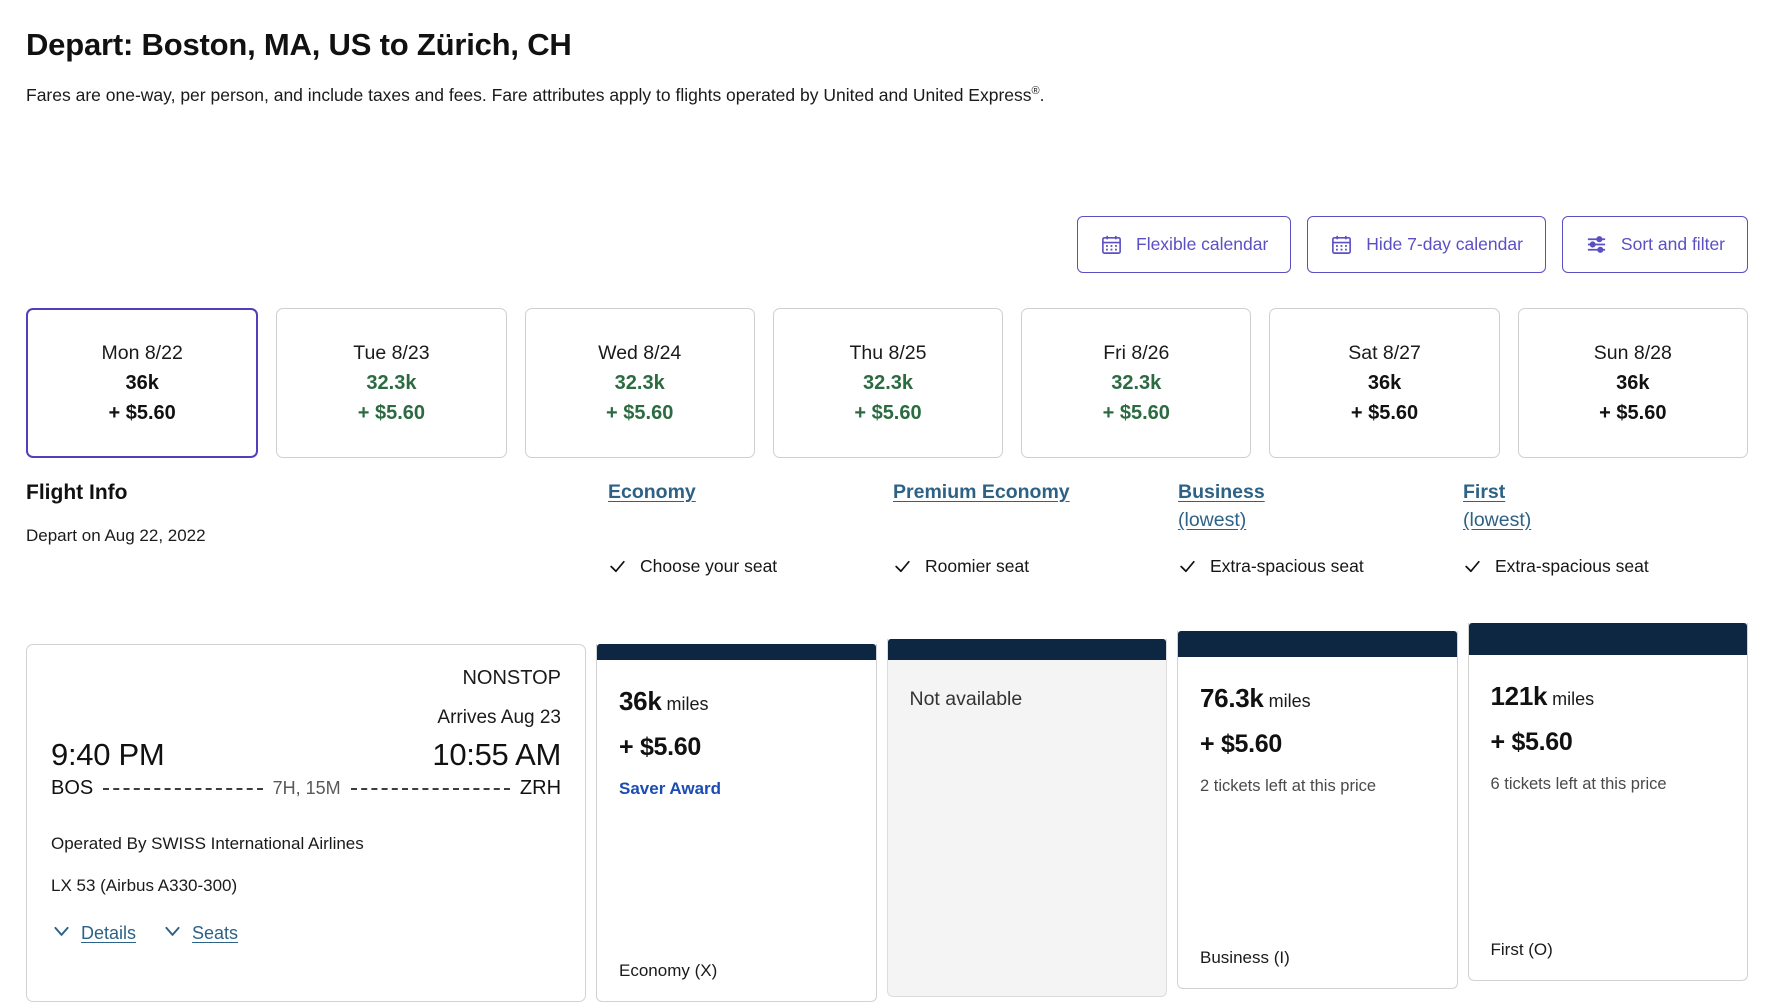 Image resolution: width=1774 pixels, height=1006 pixels. What do you see at coordinates (670, 788) in the screenshot?
I see `saver-award-badge: Saver Award` at bounding box center [670, 788].